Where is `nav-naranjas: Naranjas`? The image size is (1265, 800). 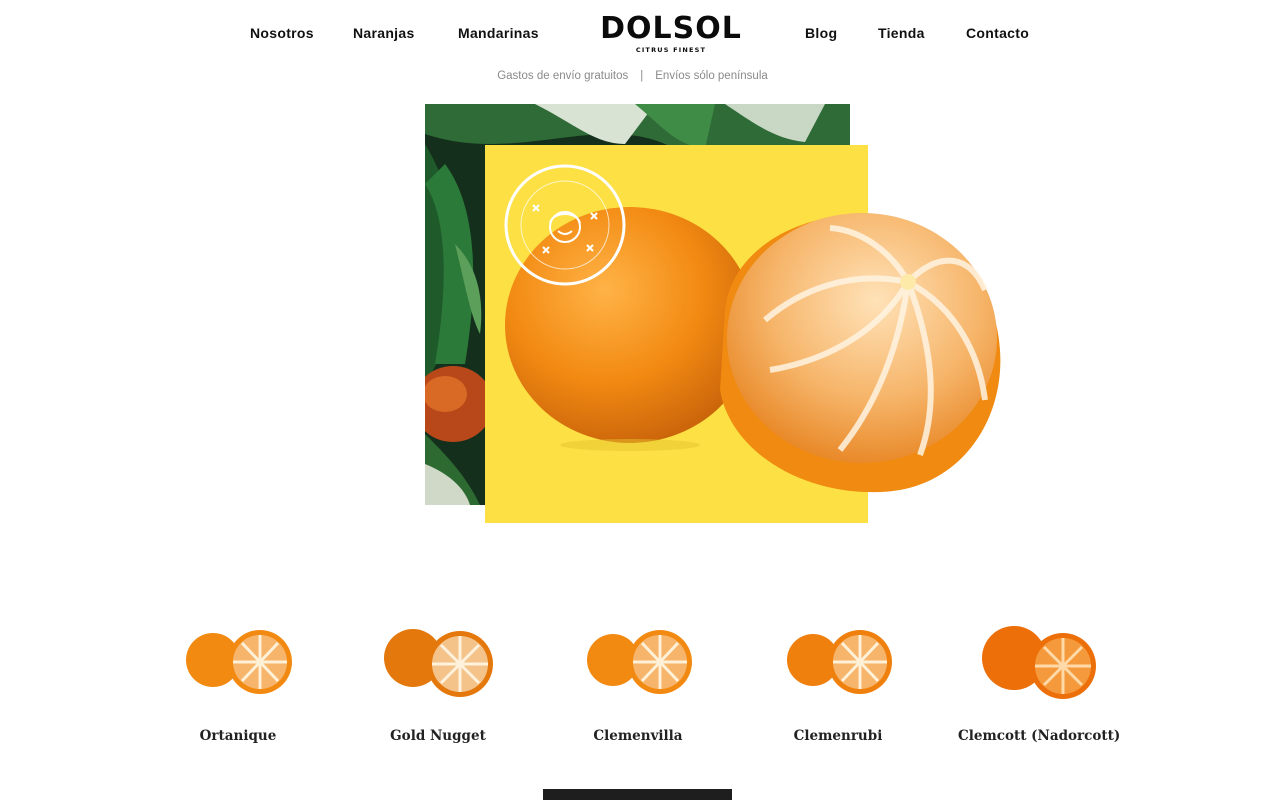
nav-naranjas: Naranjas is located at coordinates (384, 33).